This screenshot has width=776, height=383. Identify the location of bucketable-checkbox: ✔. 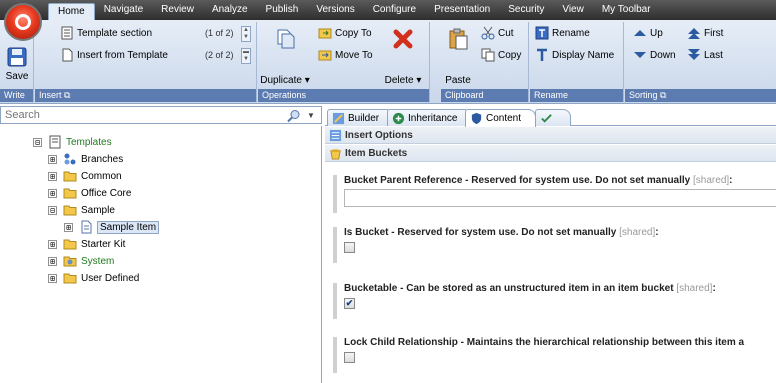
(349, 303).